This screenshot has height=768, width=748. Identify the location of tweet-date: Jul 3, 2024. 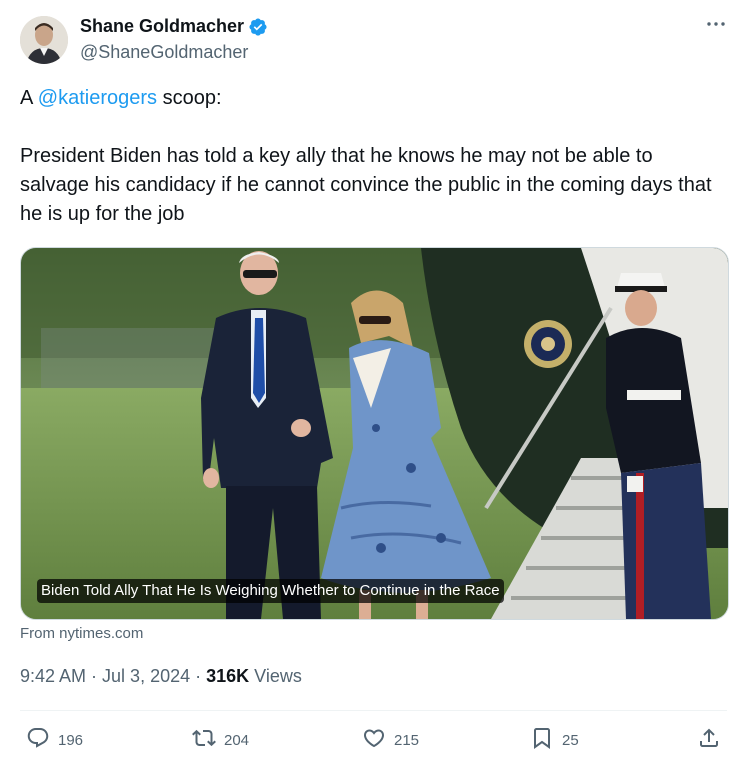
(146, 676).